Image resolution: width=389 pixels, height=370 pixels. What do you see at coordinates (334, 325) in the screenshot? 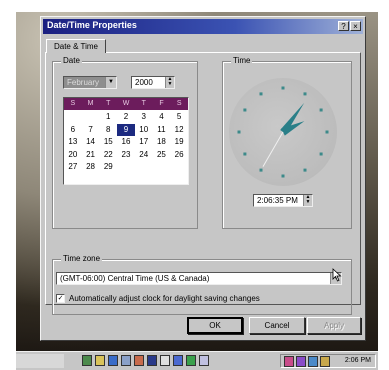
I see `apply-button: Apply` at bounding box center [334, 325].